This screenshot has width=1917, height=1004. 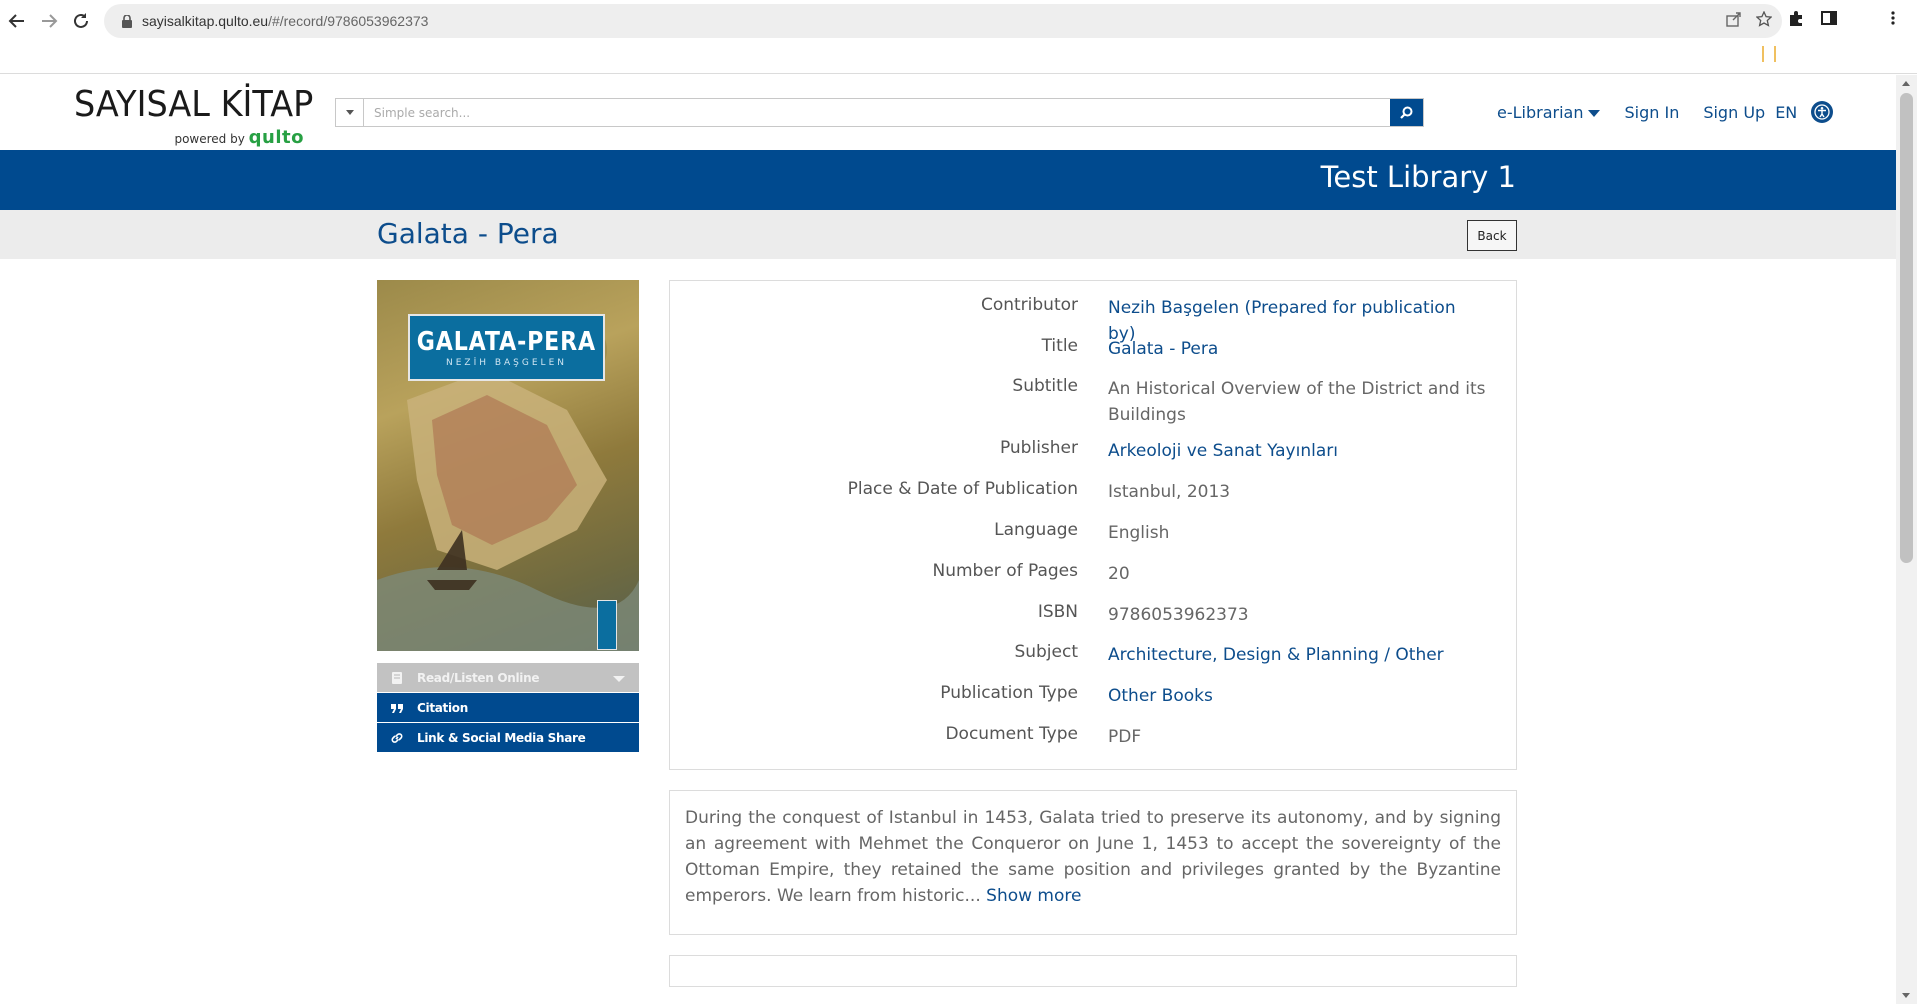 What do you see at coordinates (506, 363) in the screenshot?
I see `cover-author: NEZİH BAŞGELEN` at bounding box center [506, 363].